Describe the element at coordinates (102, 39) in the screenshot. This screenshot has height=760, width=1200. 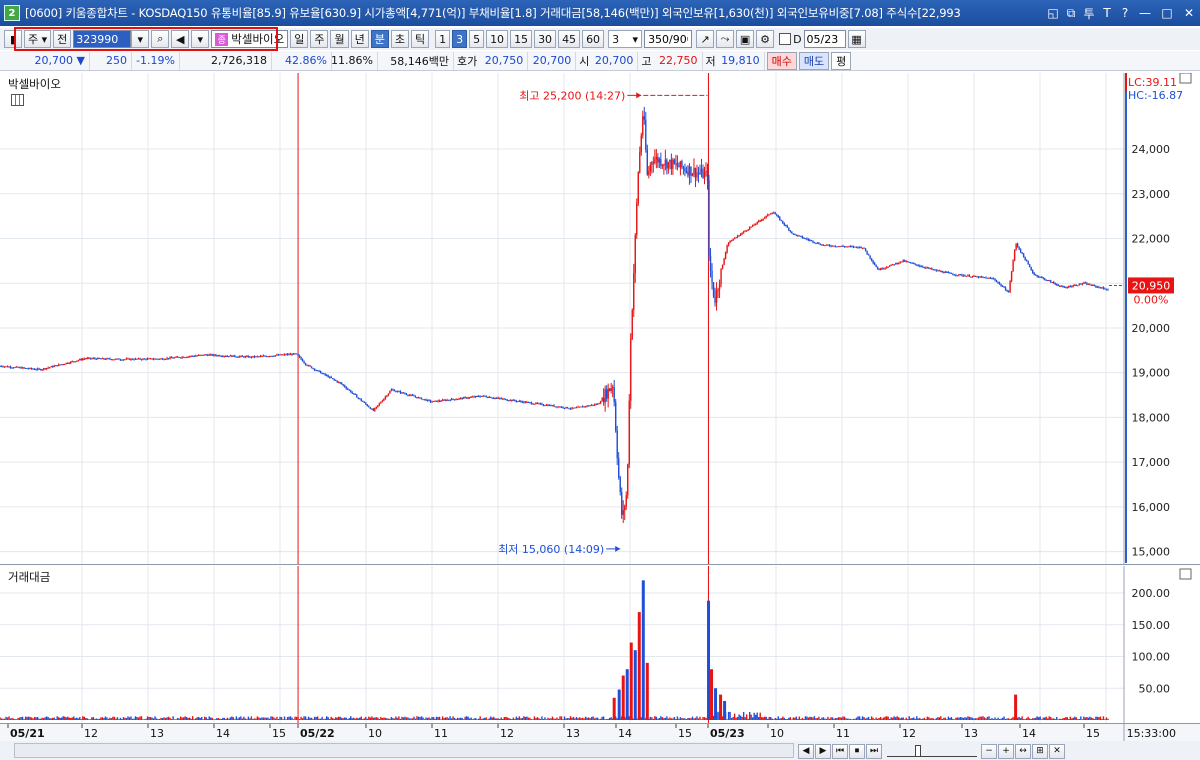
I see `stock-code-input` at that location.